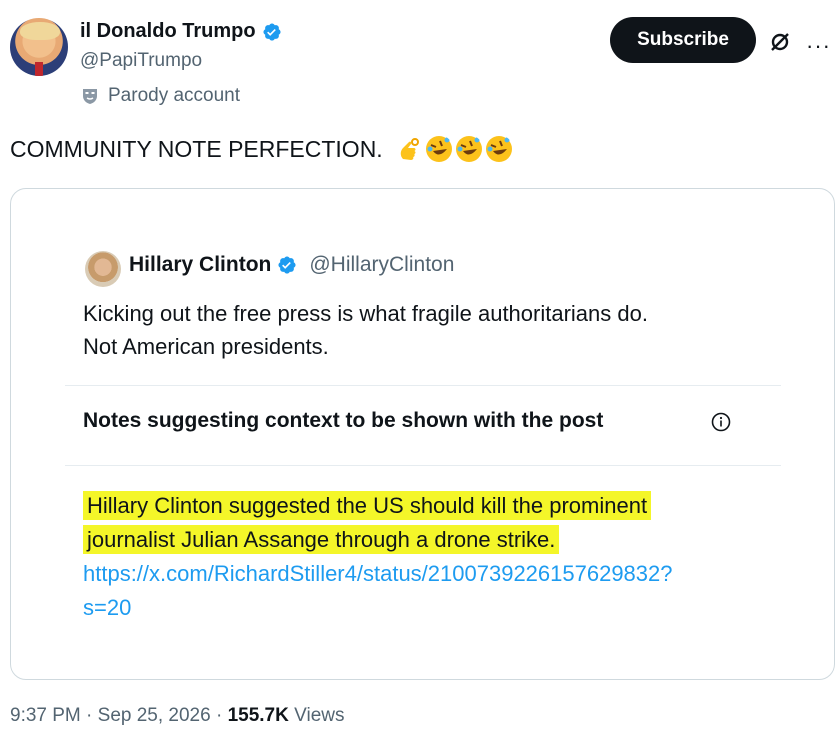 The width and height of the screenshot is (840, 740). What do you see at coordinates (206, 346) in the screenshot?
I see `quoted-text-line: Not American presidents.` at bounding box center [206, 346].